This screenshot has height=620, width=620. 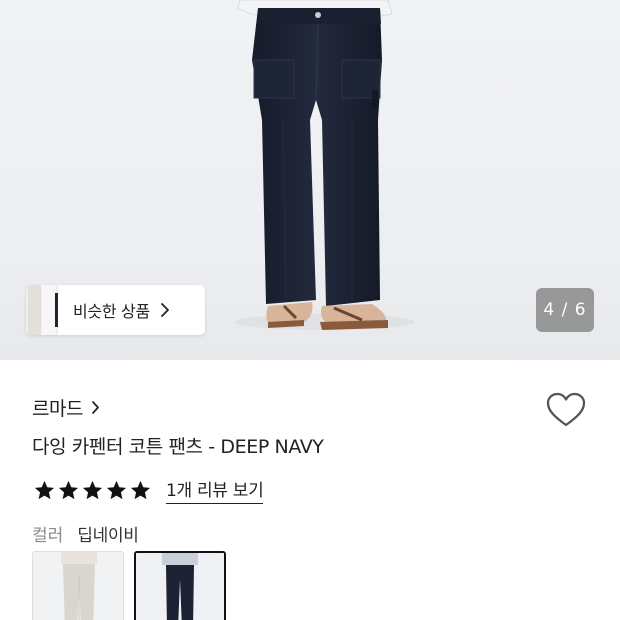 I want to click on similar-products-button: 비슷한 상품, so click(x=115, y=310).